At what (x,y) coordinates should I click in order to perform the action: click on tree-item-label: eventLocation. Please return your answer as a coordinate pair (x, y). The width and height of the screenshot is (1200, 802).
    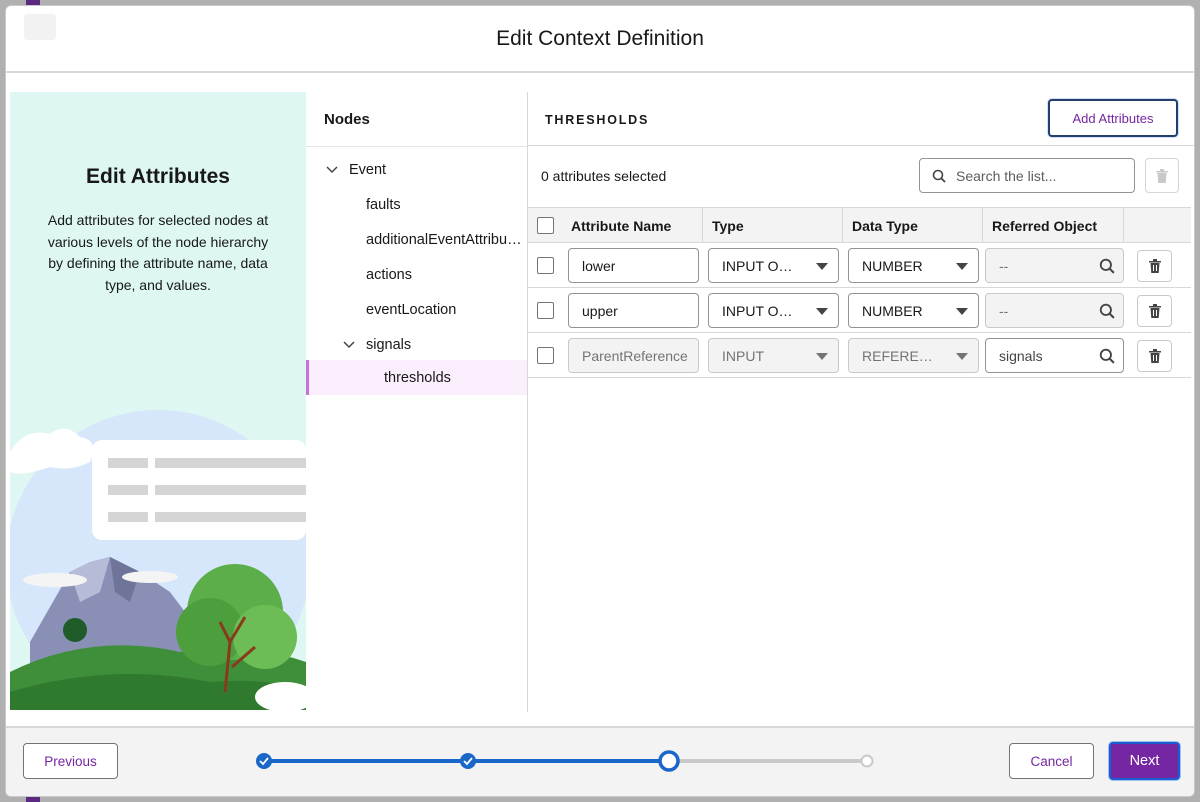
    Looking at the image, I should click on (411, 310).